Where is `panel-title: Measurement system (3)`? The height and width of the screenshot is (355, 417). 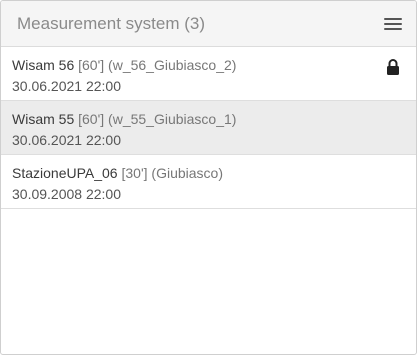 panel-title: Measurement system (3) is located at coordinates (111, 23).